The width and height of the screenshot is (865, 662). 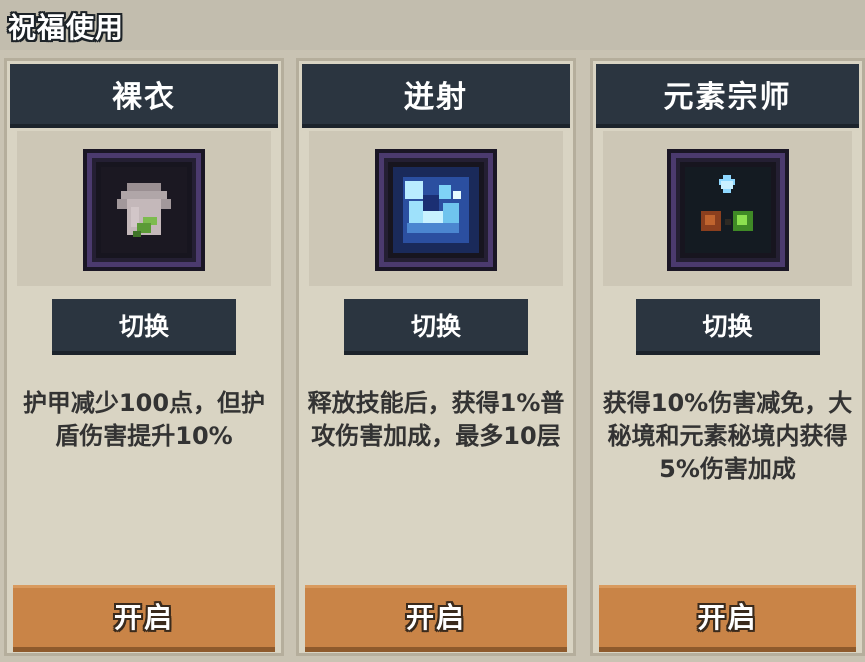 I want to click on element-orbs-icon, so click(x=727, y=210).